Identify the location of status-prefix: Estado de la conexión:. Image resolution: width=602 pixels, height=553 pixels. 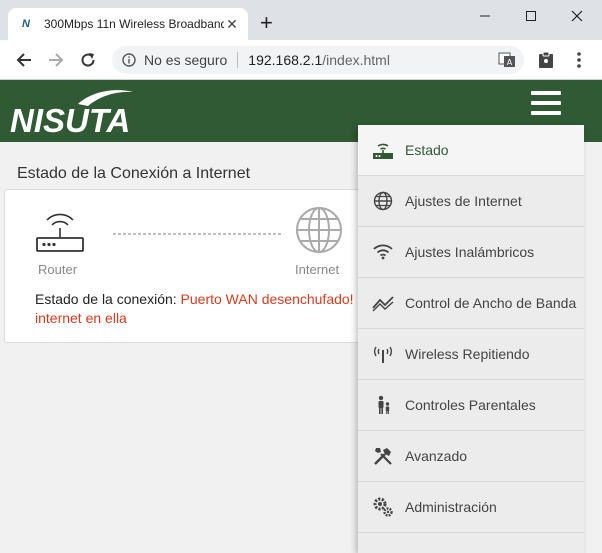
(108, 299).